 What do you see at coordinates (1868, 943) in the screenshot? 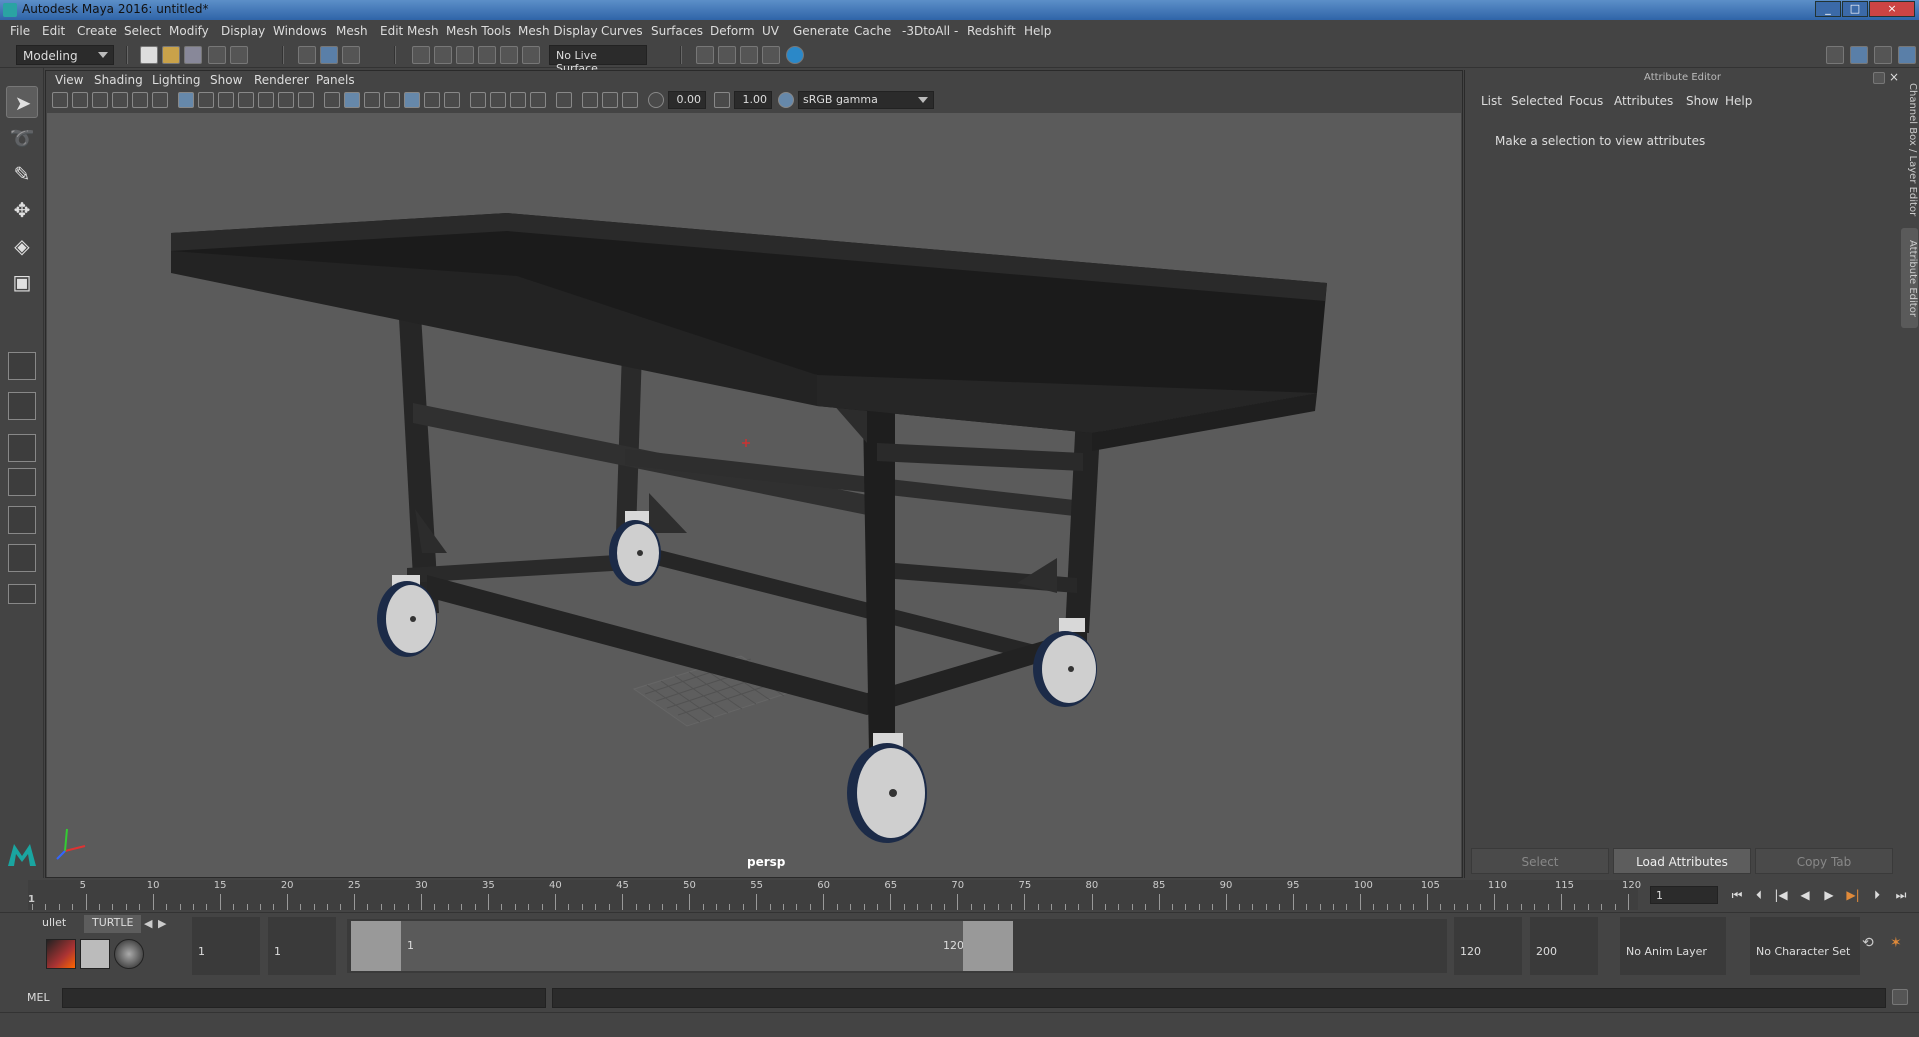
I see `auto-key-icon: ⟲` at bounding box center [1868, 943].